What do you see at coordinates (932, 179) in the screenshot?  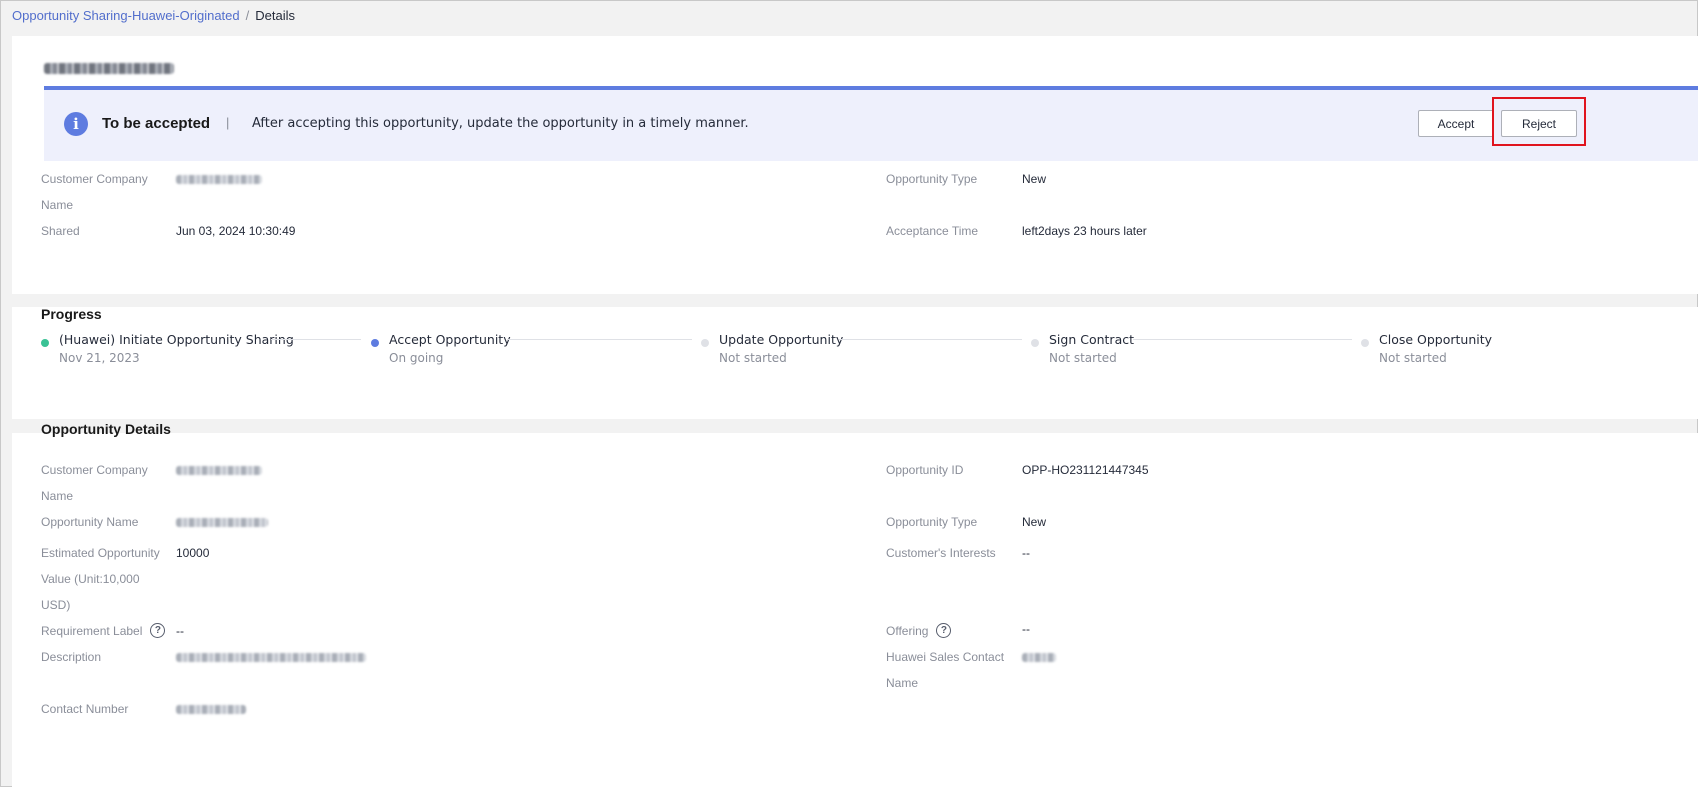 I see `opportunity-type-label: Opportunity Type` at bounding box center [932, 179].